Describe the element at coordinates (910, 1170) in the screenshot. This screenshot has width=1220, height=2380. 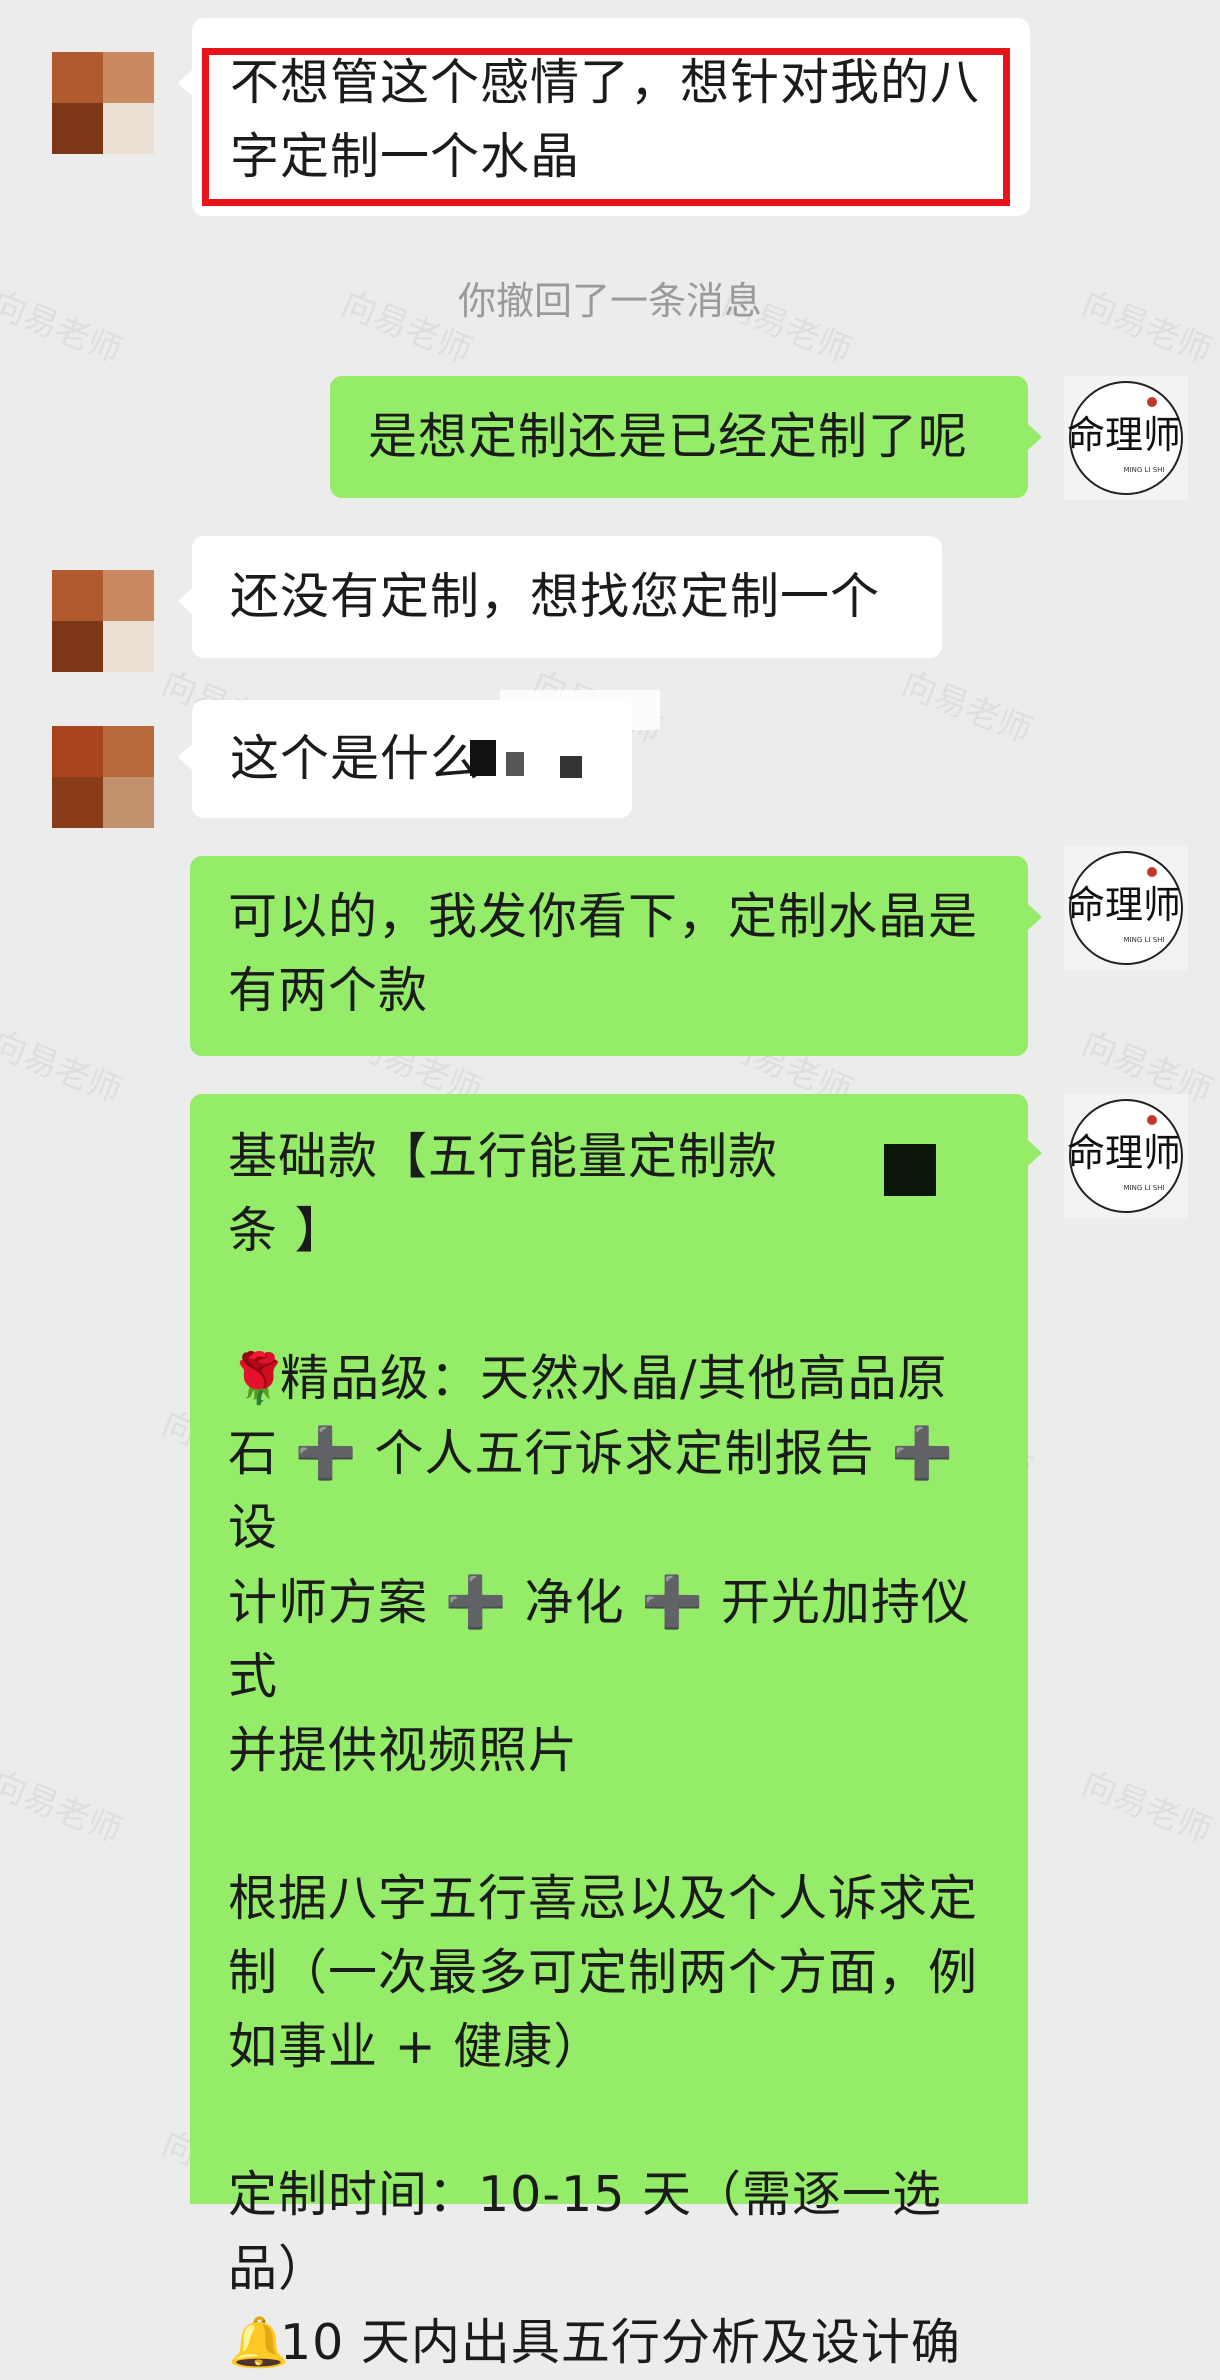
I see `redaction-block` at that location.